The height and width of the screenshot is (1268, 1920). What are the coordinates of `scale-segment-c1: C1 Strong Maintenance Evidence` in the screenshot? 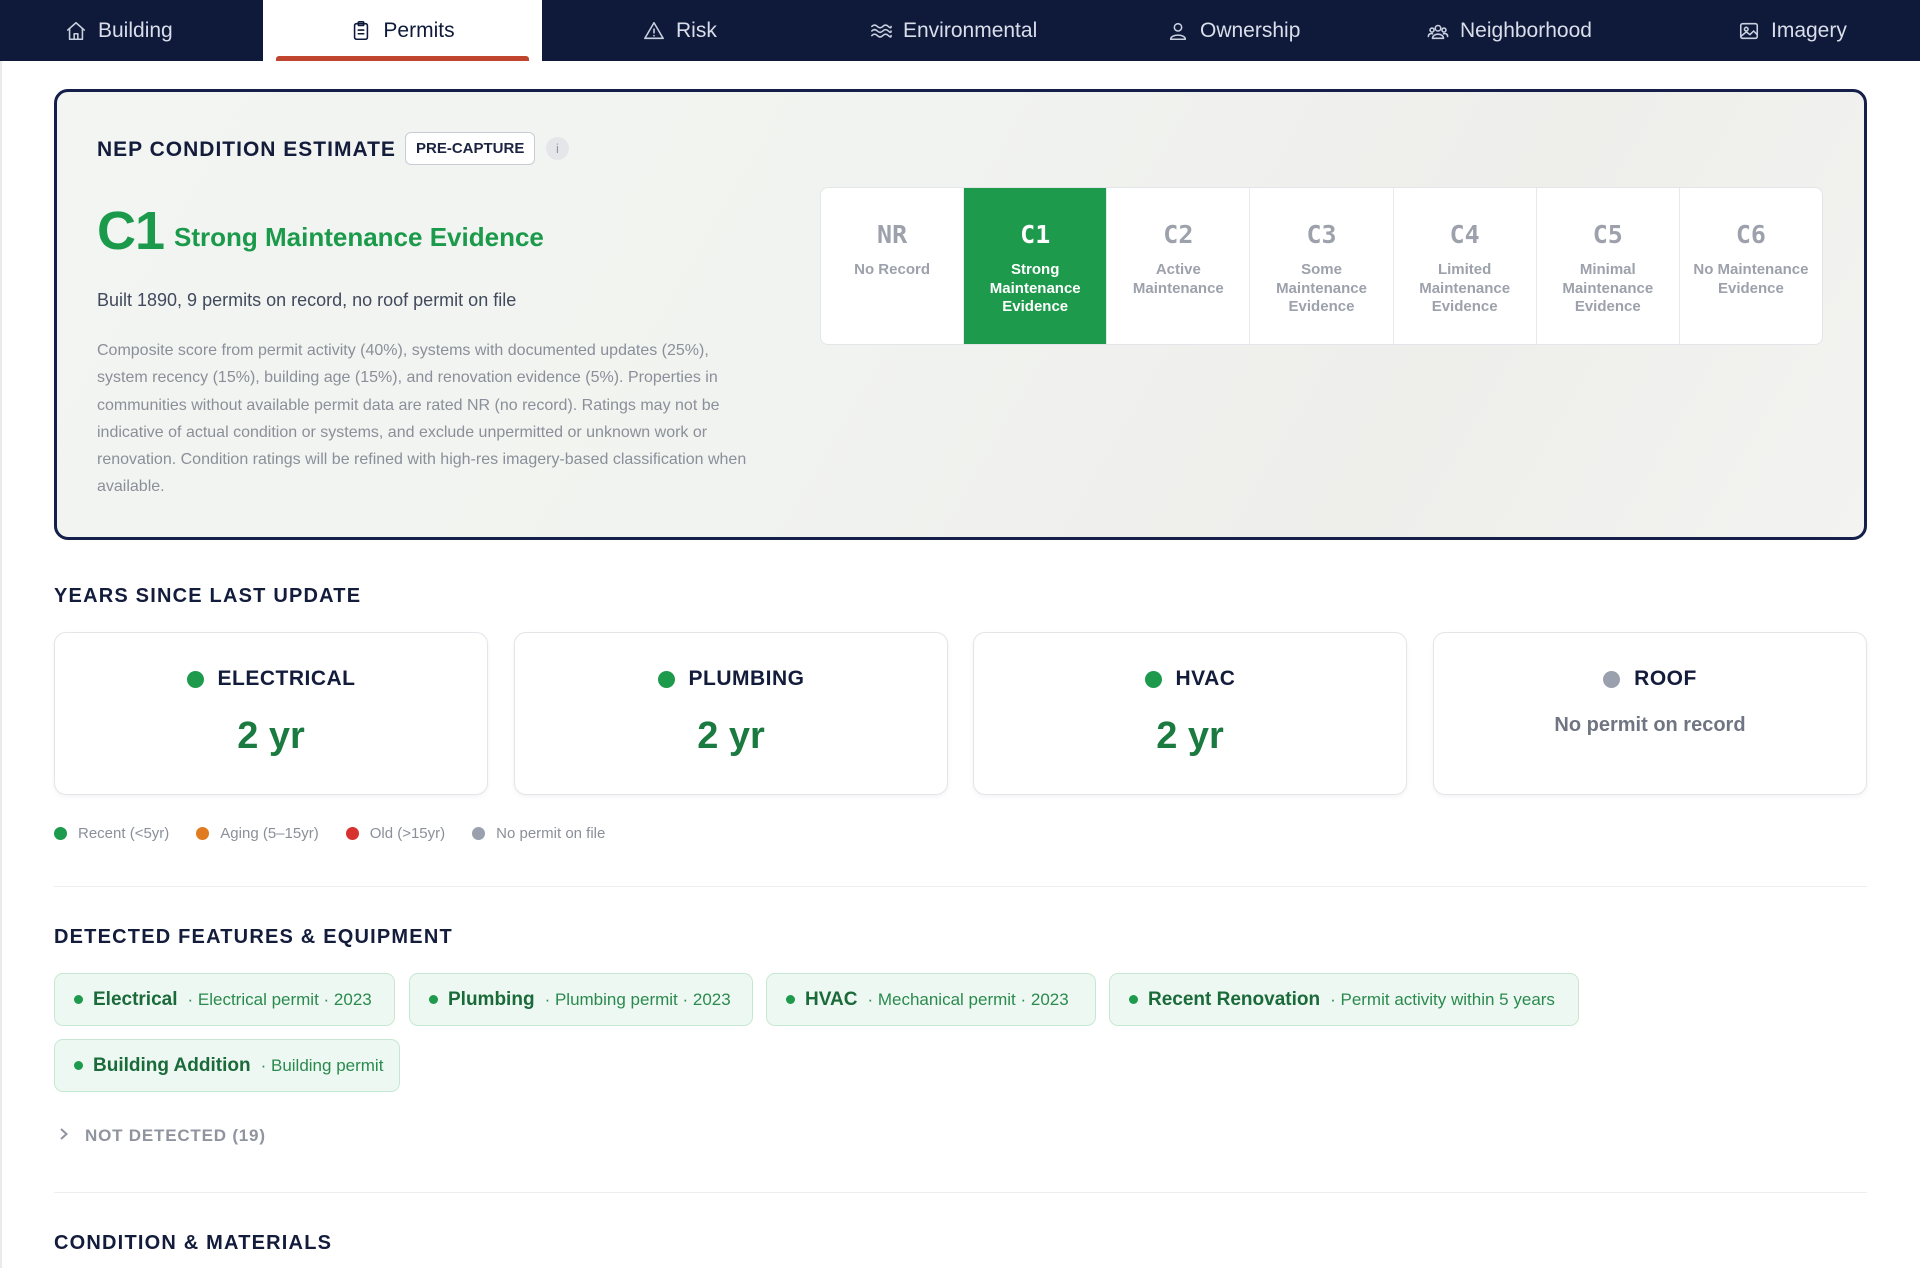 It's located at (1035, 266).